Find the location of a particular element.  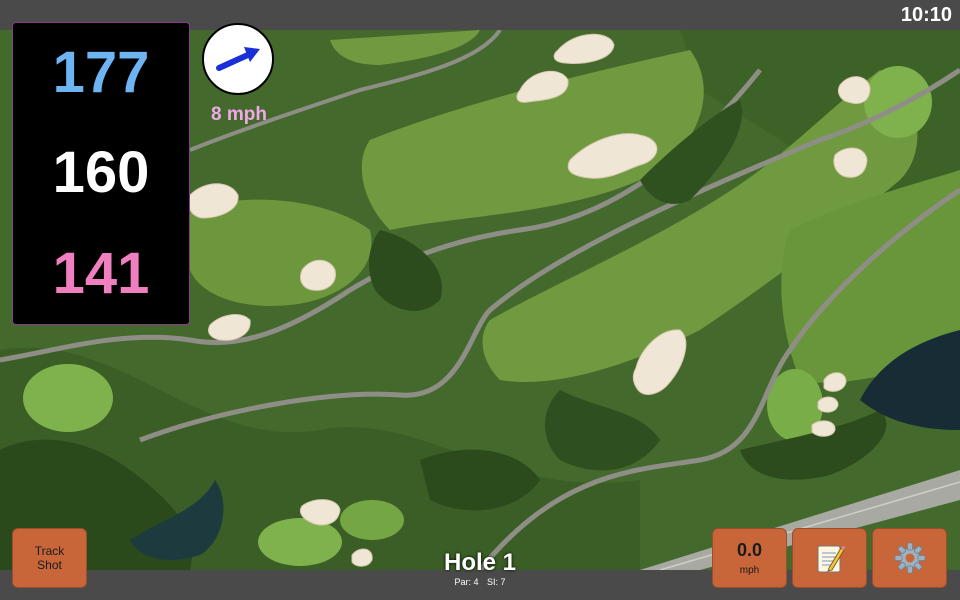

track-shot-label: Track Shot is located at coordinates (49, 558).